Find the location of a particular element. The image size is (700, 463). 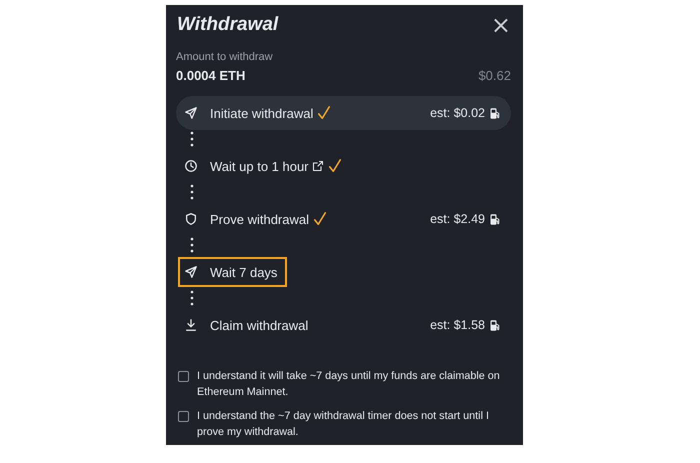

clock-icon is located at coordinates (191, 166).